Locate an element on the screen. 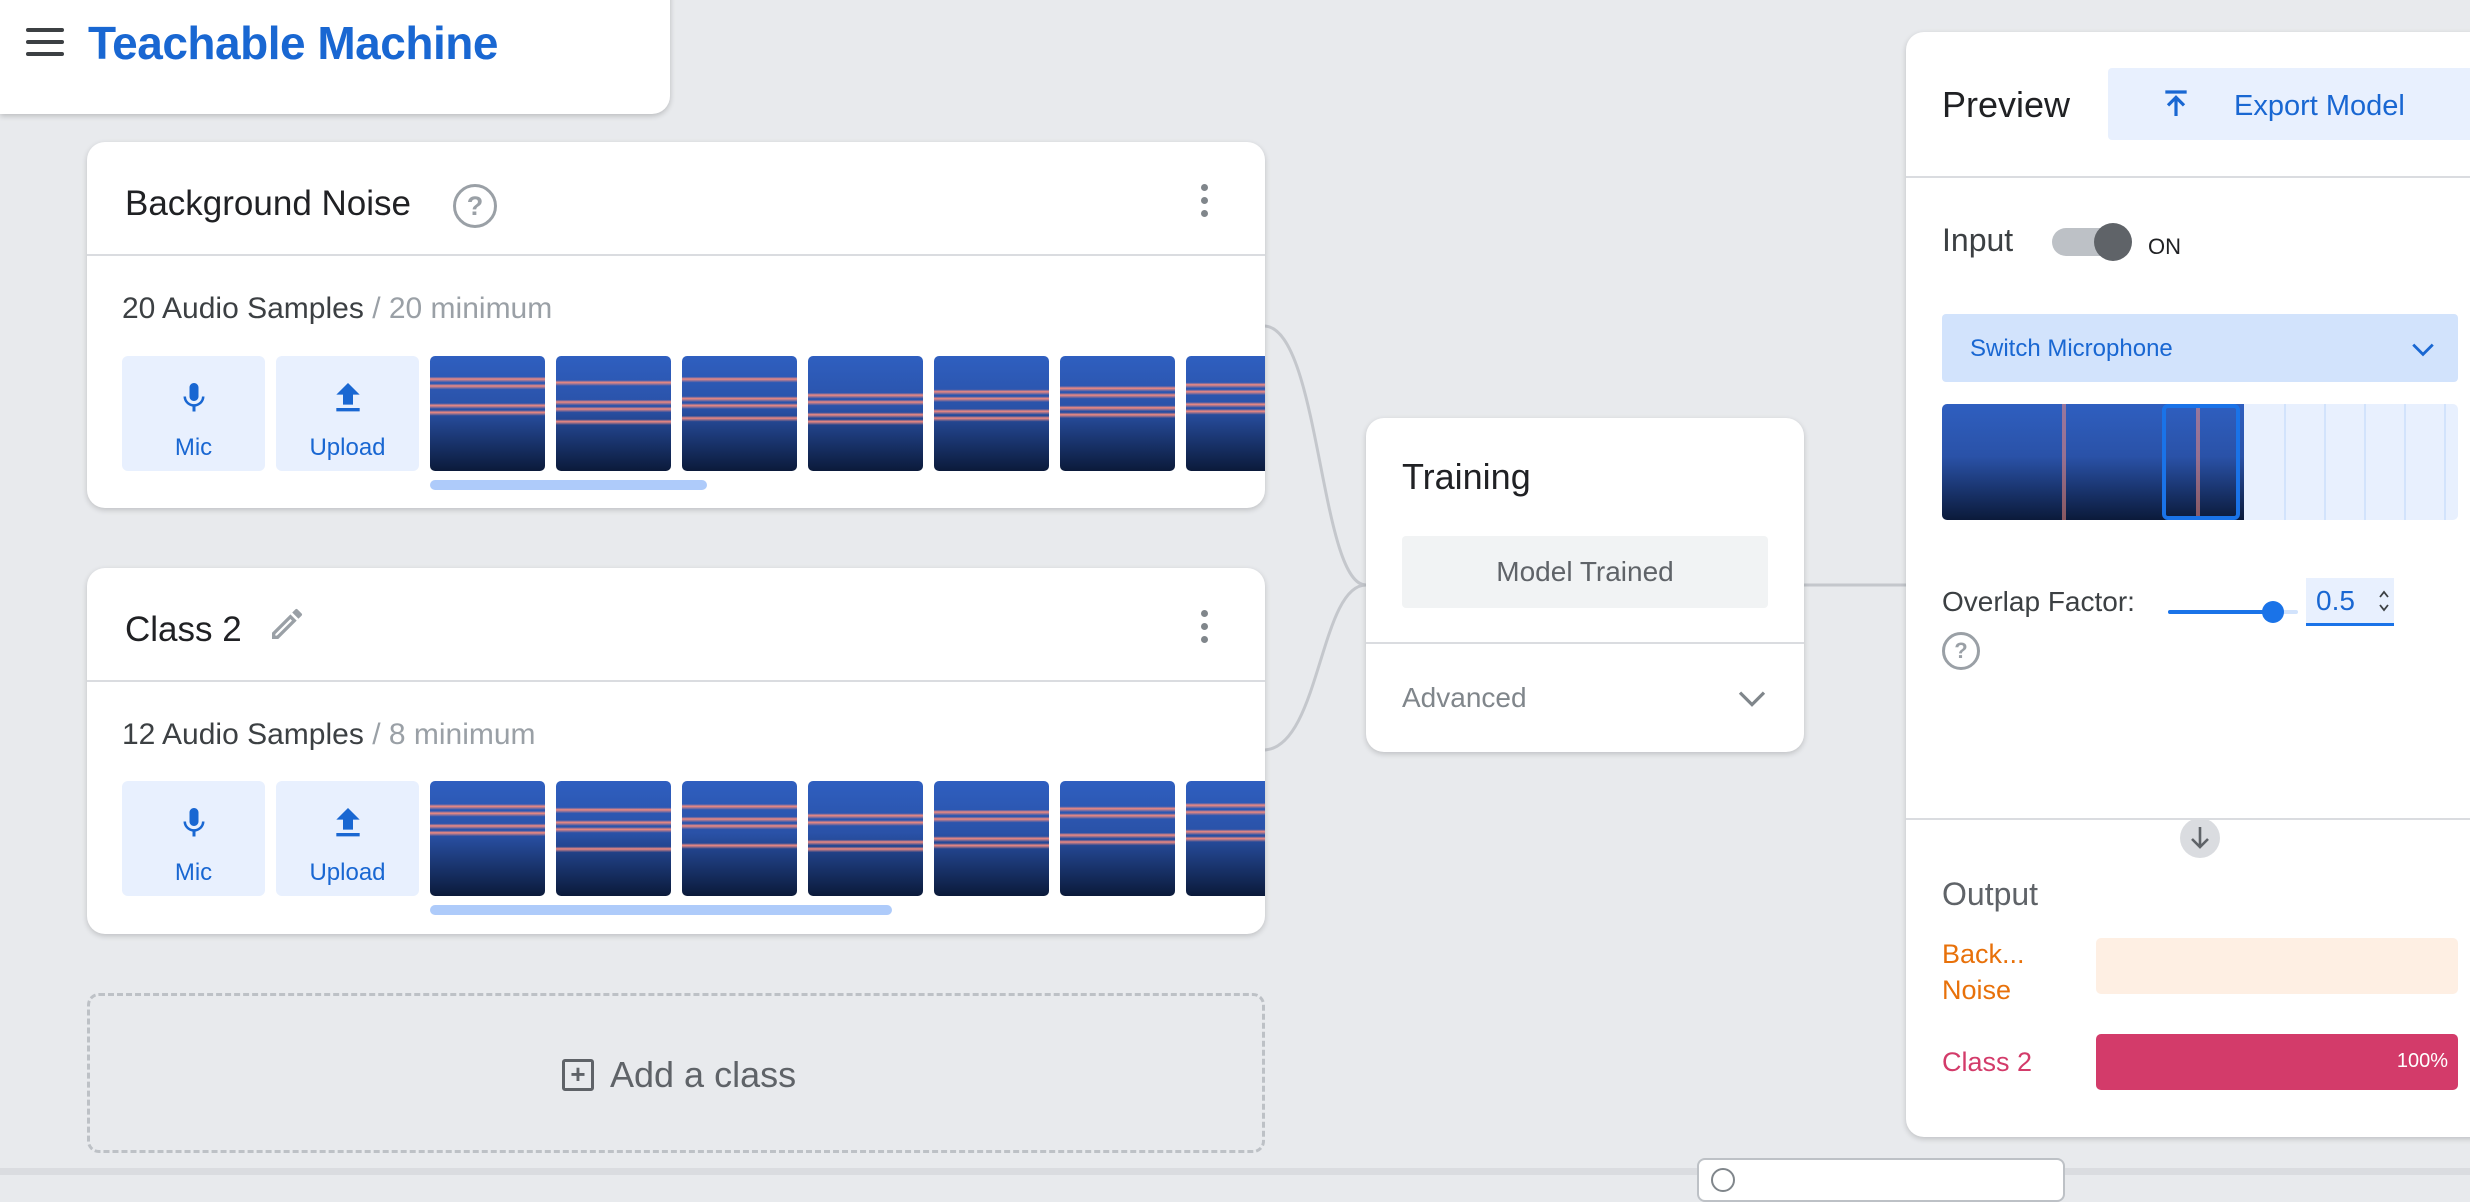 This screenshot has height=1202, width=2470. slider-fill is located at coordinates (2220, 612).